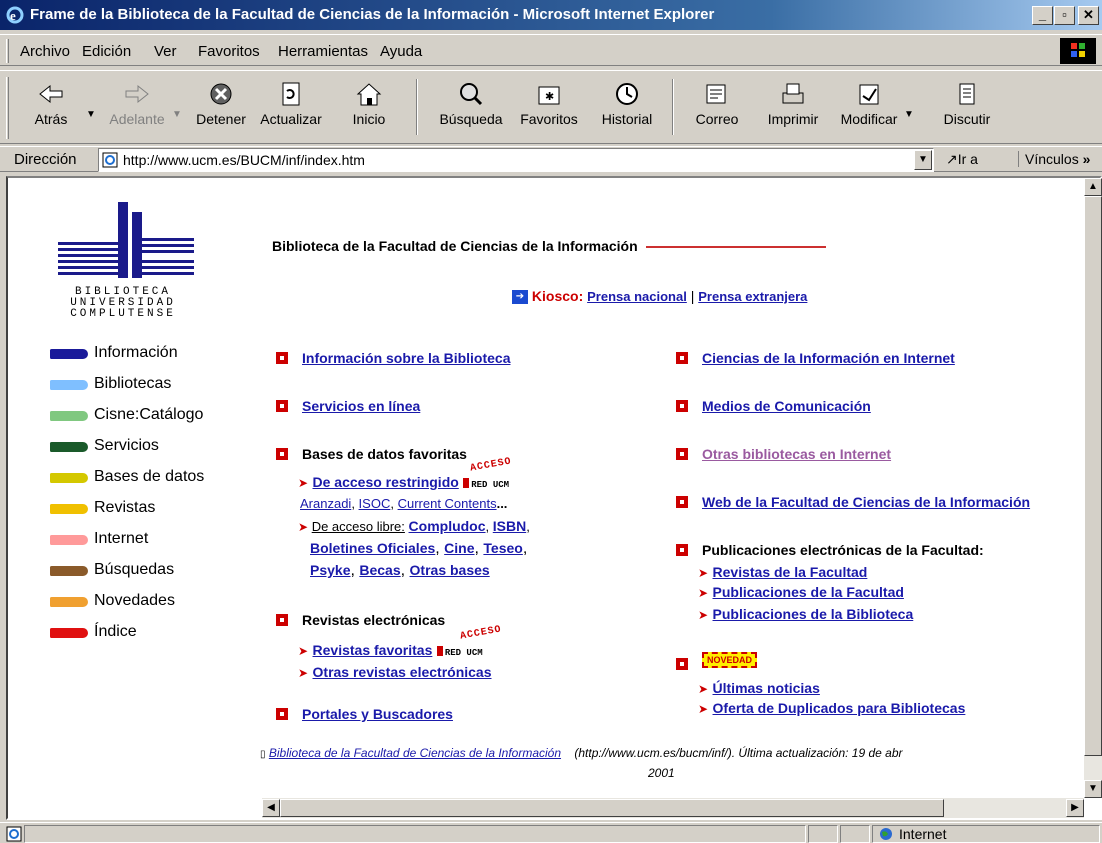  I want to click on ciencias-internet-link: Ciencias de la Información en Internet, so click(828, 358).